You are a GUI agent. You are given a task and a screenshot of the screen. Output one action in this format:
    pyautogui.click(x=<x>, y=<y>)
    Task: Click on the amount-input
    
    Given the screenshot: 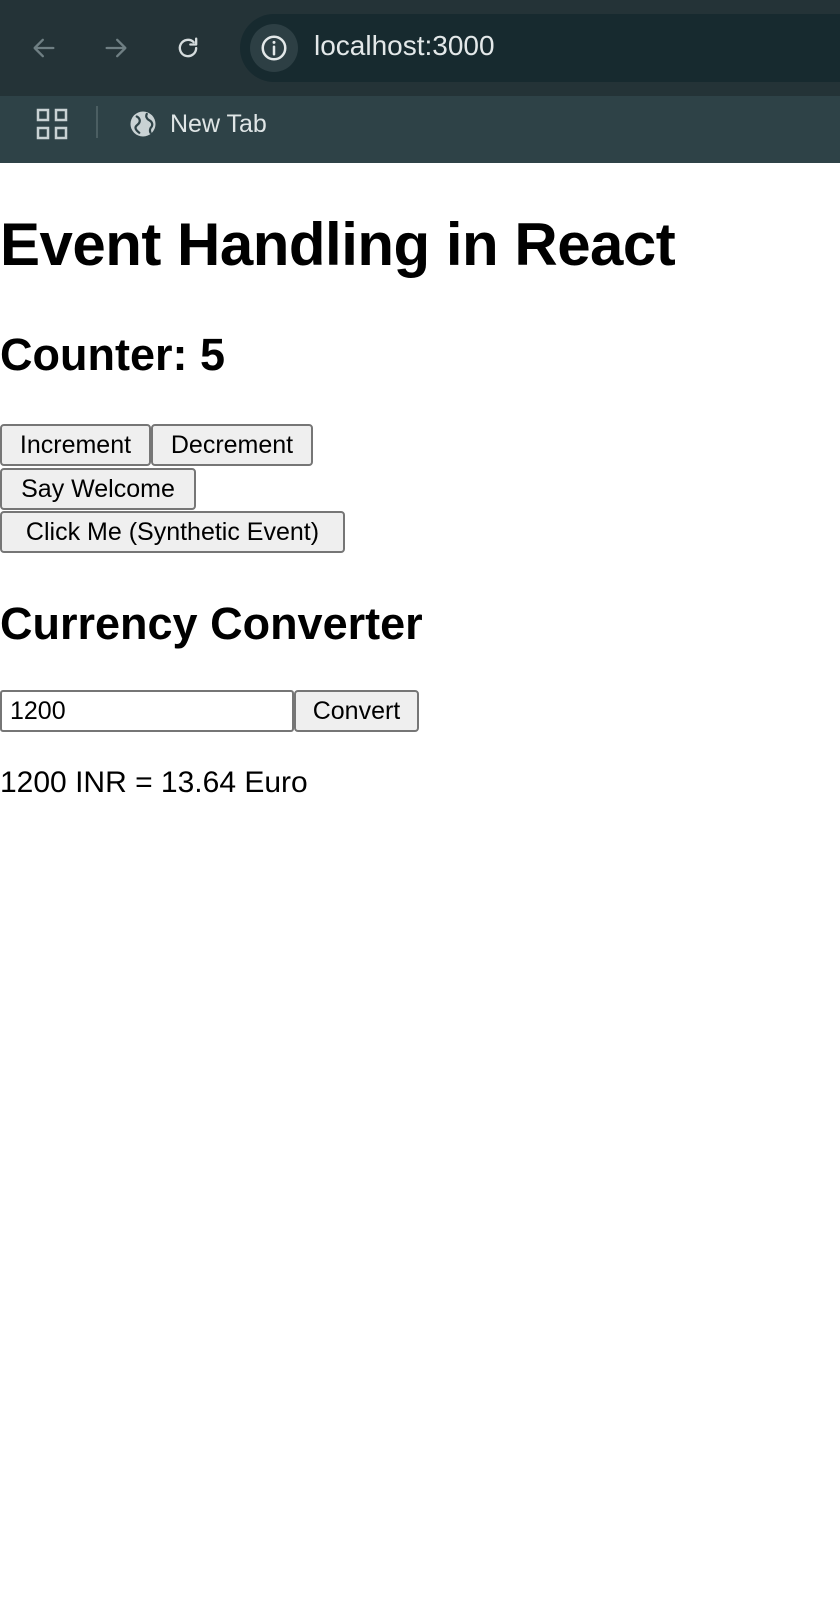 What is the action you would take?
    pyautogui.click(x=147, y=711)
    